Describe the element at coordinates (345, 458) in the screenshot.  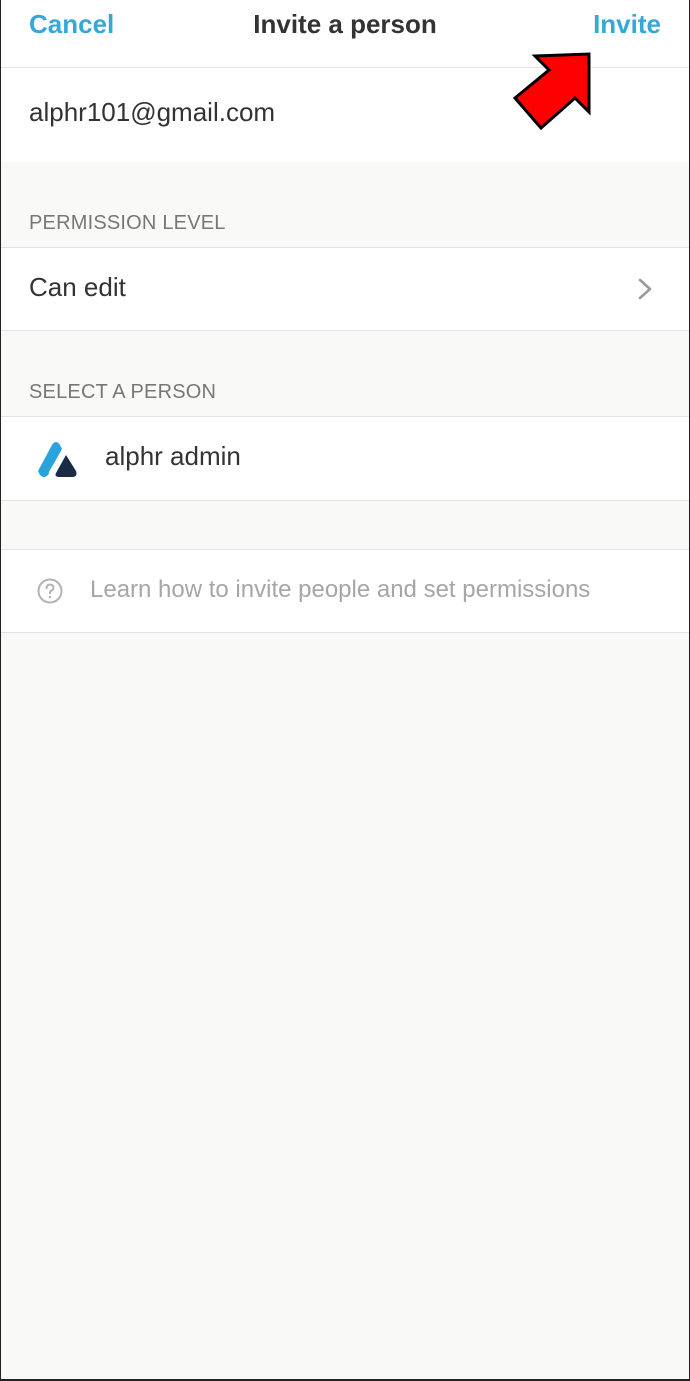
I see `person-row: alphr admin` at that location.